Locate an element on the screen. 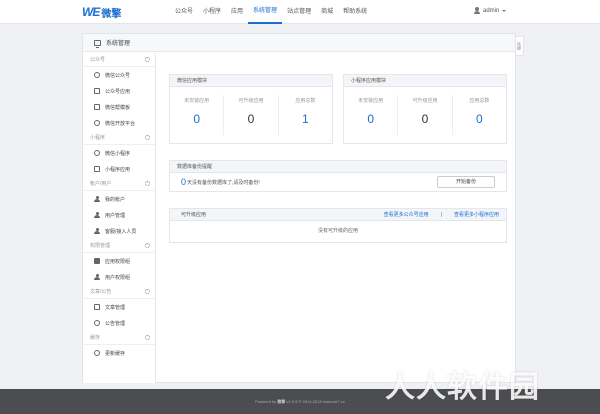  user-icon is located at coordinates (97, 199).